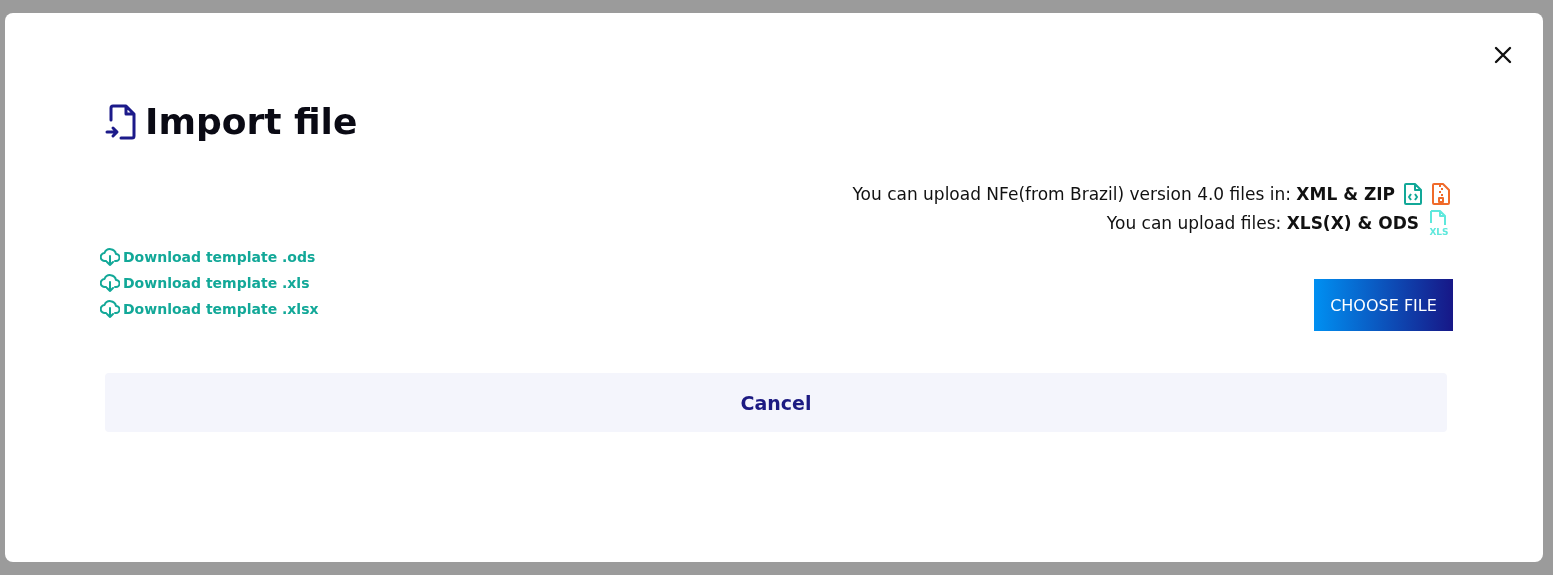 The width and height of the screenshot is (1553, 575). What do you see at coordinates (1123, 194) in the screenshot?
I see `upload-info-text: You can upload NFe(from Brazil) version 4.0 files in: XML & ZIP` at bounding box center [1123, 194].